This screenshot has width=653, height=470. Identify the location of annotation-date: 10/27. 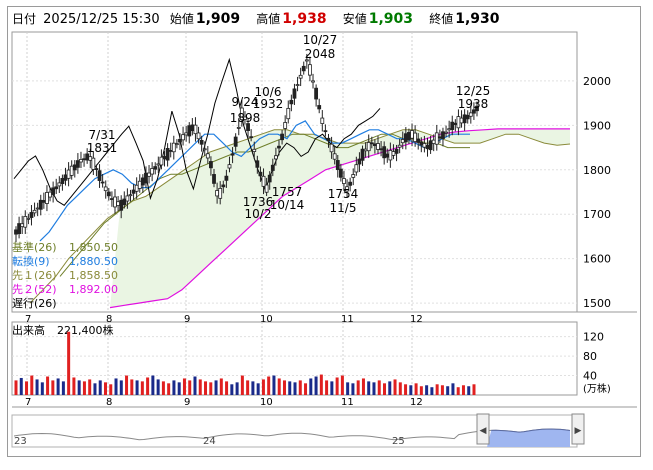
(320, 40).